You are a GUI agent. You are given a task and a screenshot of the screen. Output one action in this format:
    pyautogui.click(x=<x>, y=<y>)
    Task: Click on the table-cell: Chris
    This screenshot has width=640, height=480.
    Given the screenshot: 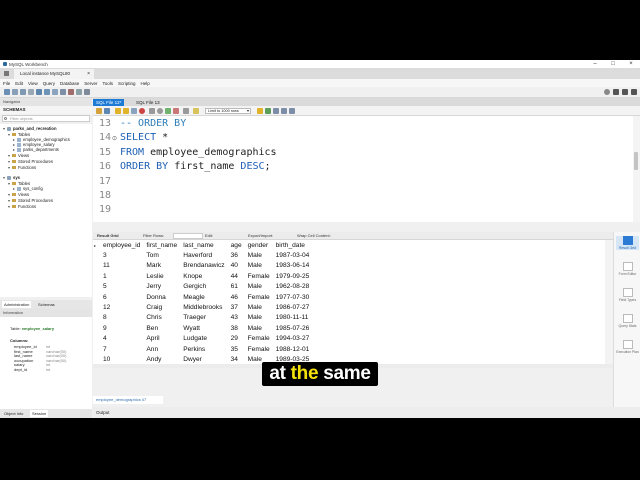 What is the action you would take?
    pyautogui.click(x=161, y=318)
    